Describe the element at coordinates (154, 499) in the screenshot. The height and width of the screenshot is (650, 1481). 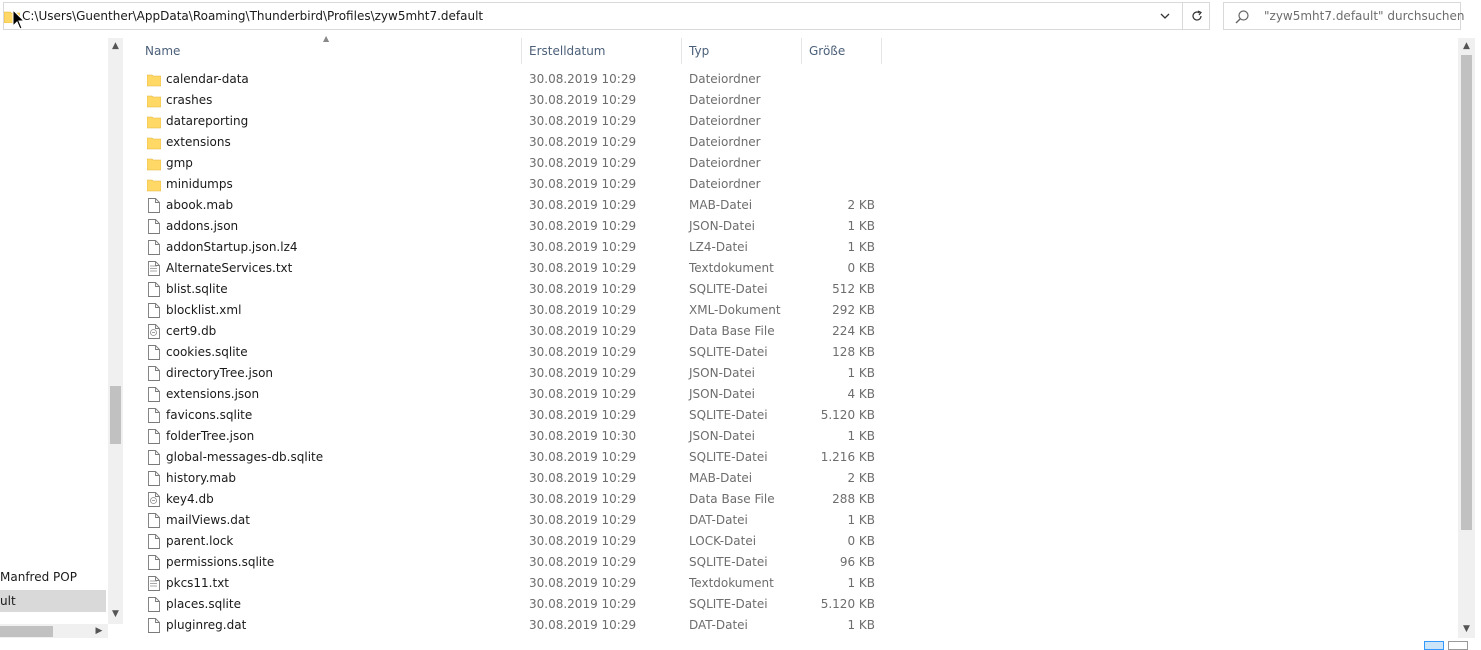
I see `database-file-icon` at that location.